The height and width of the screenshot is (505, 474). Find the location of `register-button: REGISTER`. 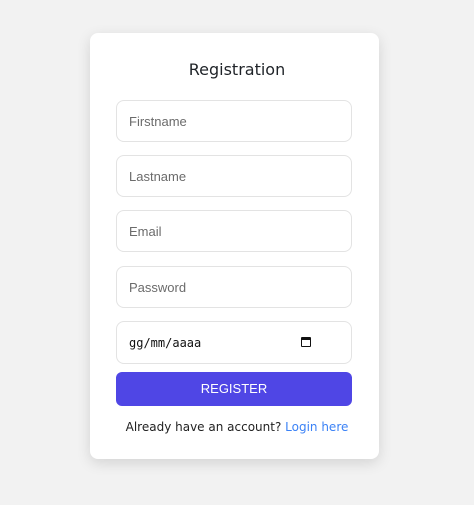

register-button: REGISTER is located at coordinates (234, 389).